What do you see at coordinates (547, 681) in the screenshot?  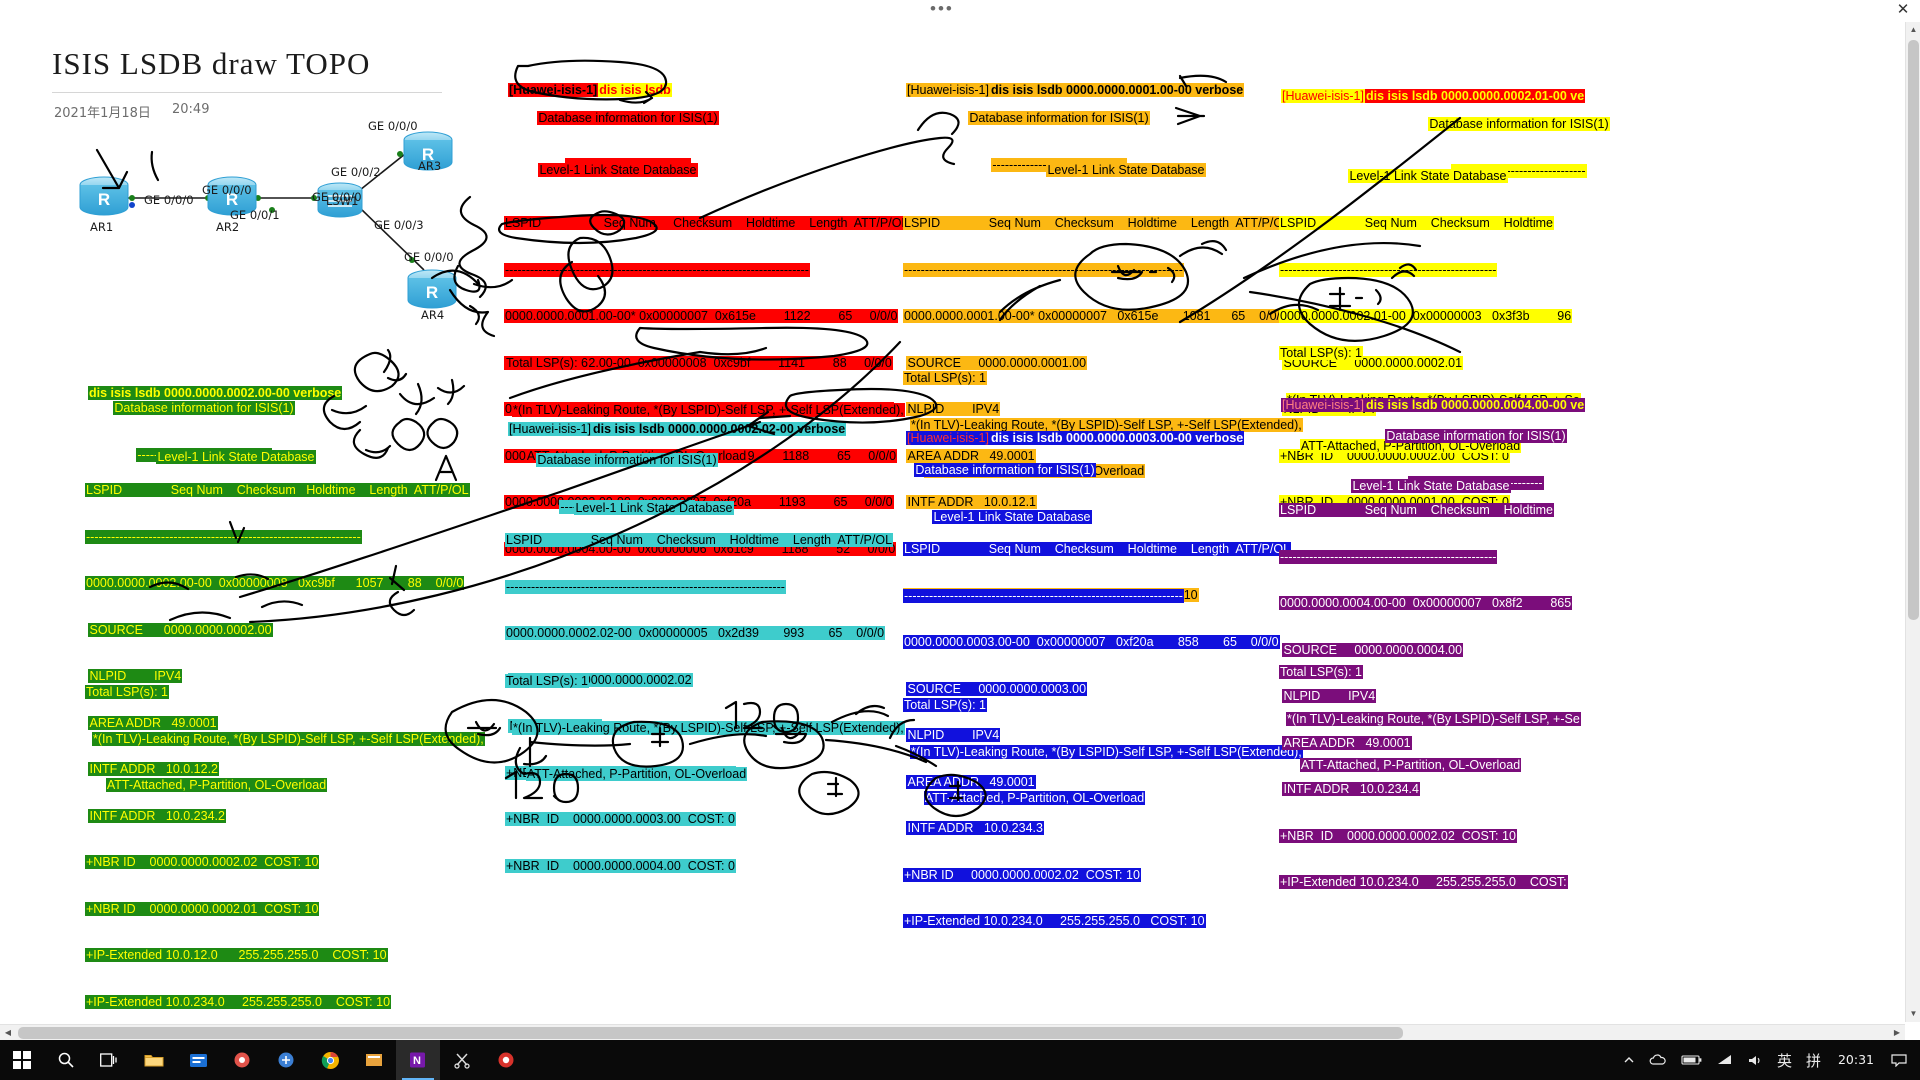 I see `cyan-total: Total LSP(s): 1` at bounding box center [547, 681].